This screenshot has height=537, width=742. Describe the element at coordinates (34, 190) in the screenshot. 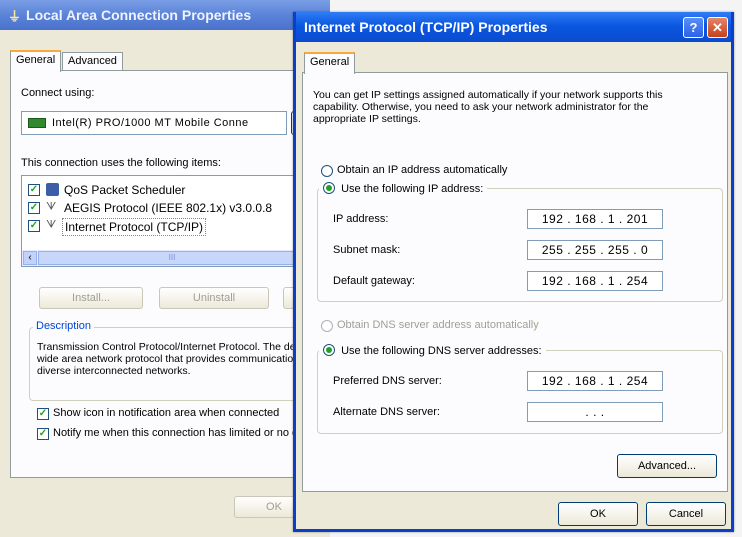

I see `item-checkbox-qos: ✓` at that location.